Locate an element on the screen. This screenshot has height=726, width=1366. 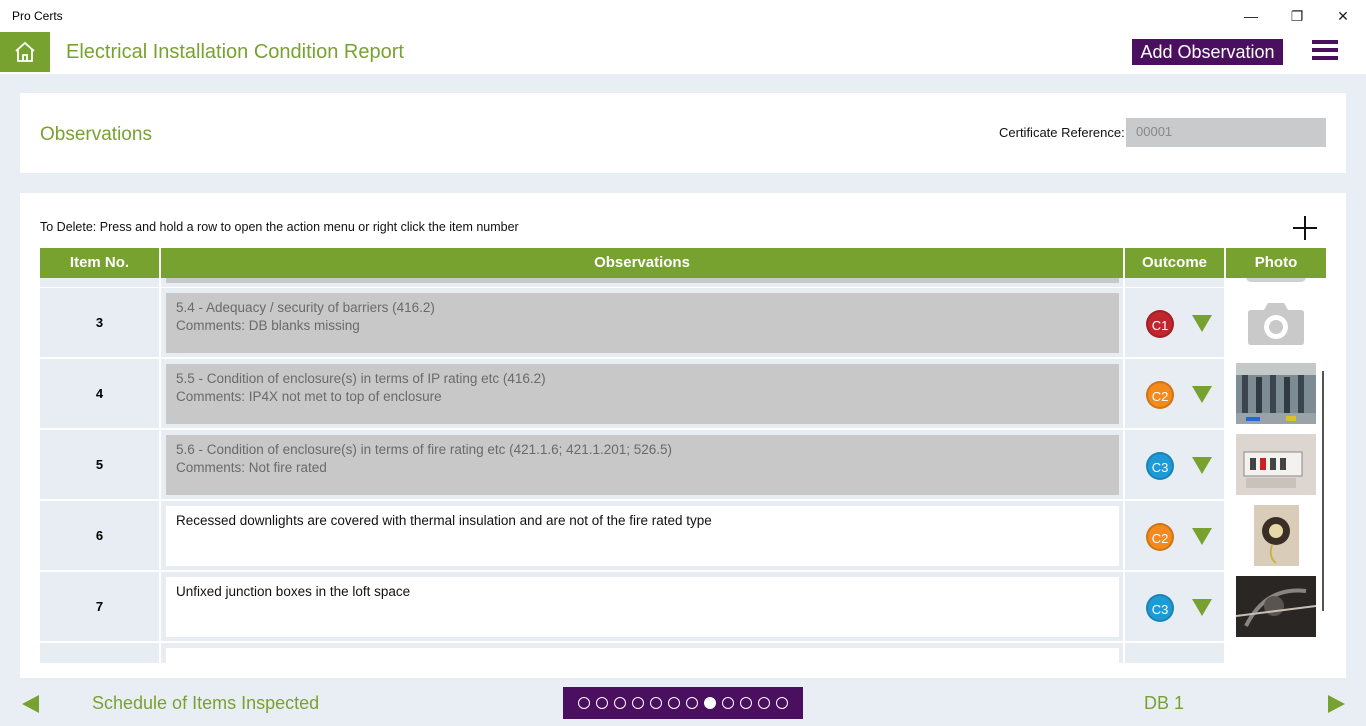
observation-text: Unfixed junction boxes in the loft space is located at coordinates (642, 607).